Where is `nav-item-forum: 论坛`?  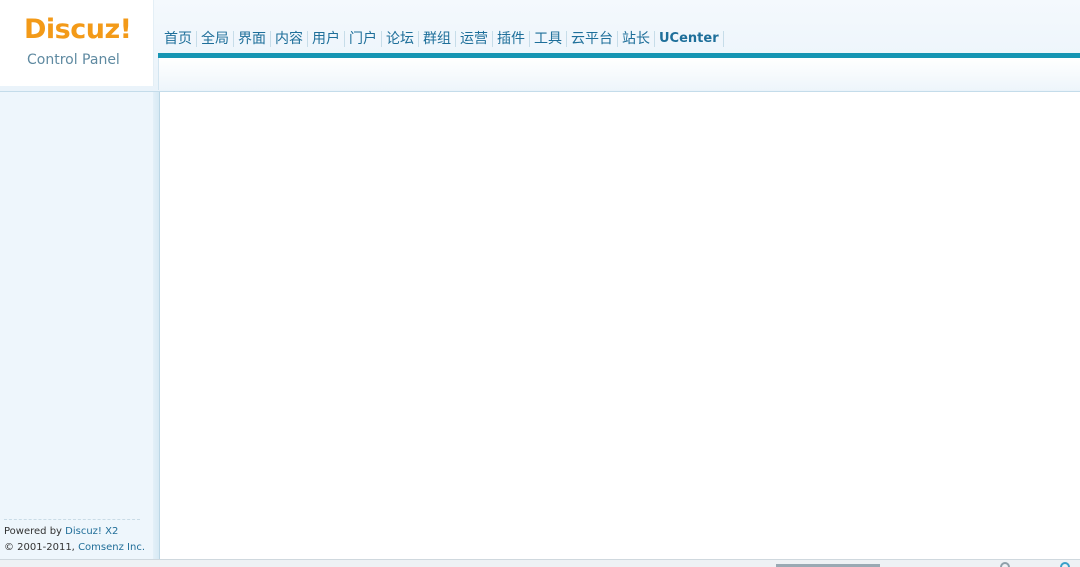
nav-item-forum: 论坛 is located at coordinates (400, 39).